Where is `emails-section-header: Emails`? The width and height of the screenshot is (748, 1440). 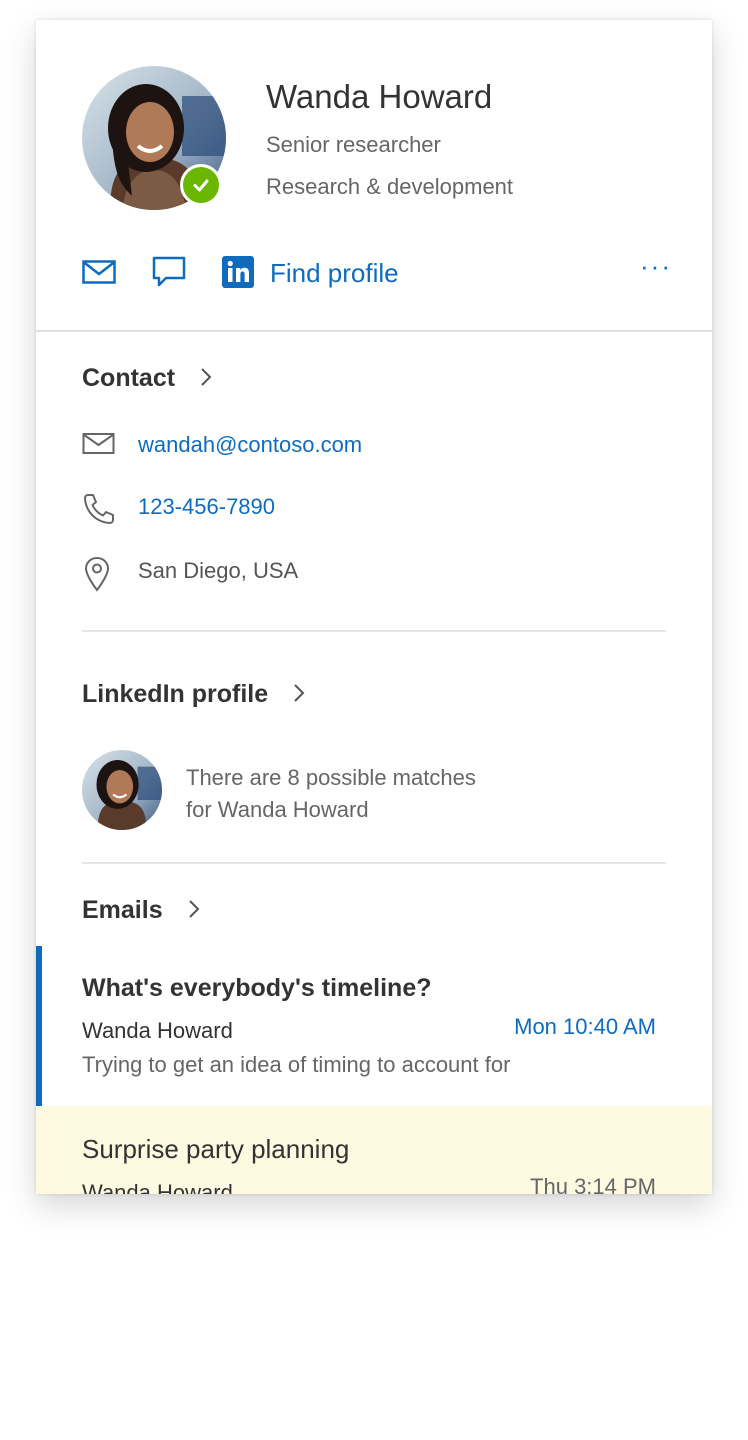 emails-section-header: Emails is located at coordinates (141, 911).